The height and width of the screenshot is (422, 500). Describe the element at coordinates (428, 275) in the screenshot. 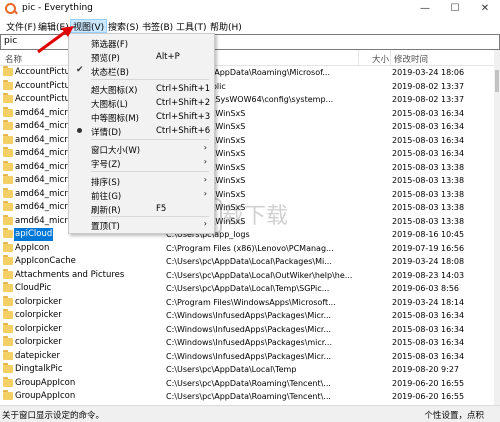

I see `row-date: 2019-08-23 14:03` at that location.